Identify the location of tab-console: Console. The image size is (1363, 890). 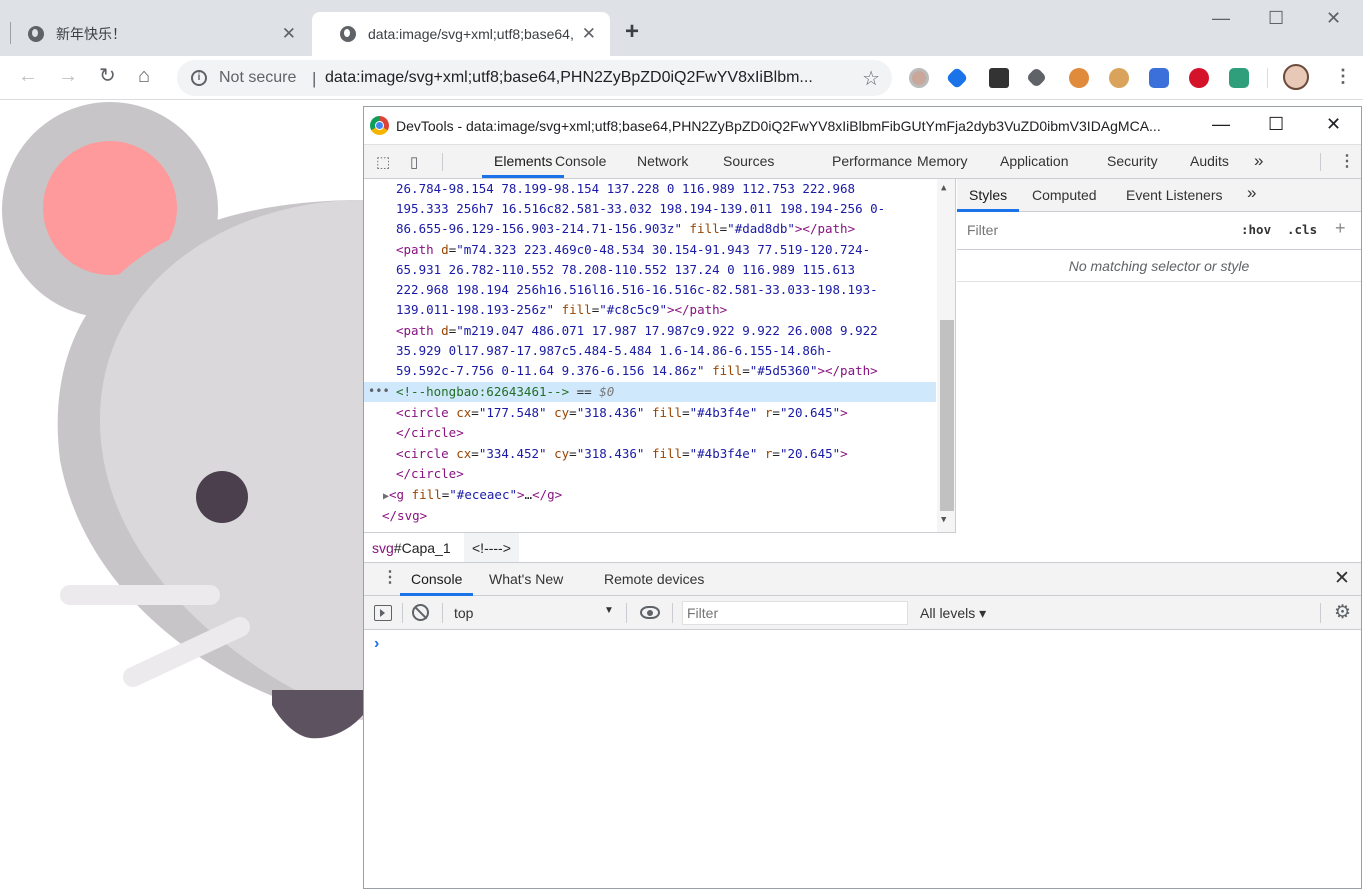
(580, 161).